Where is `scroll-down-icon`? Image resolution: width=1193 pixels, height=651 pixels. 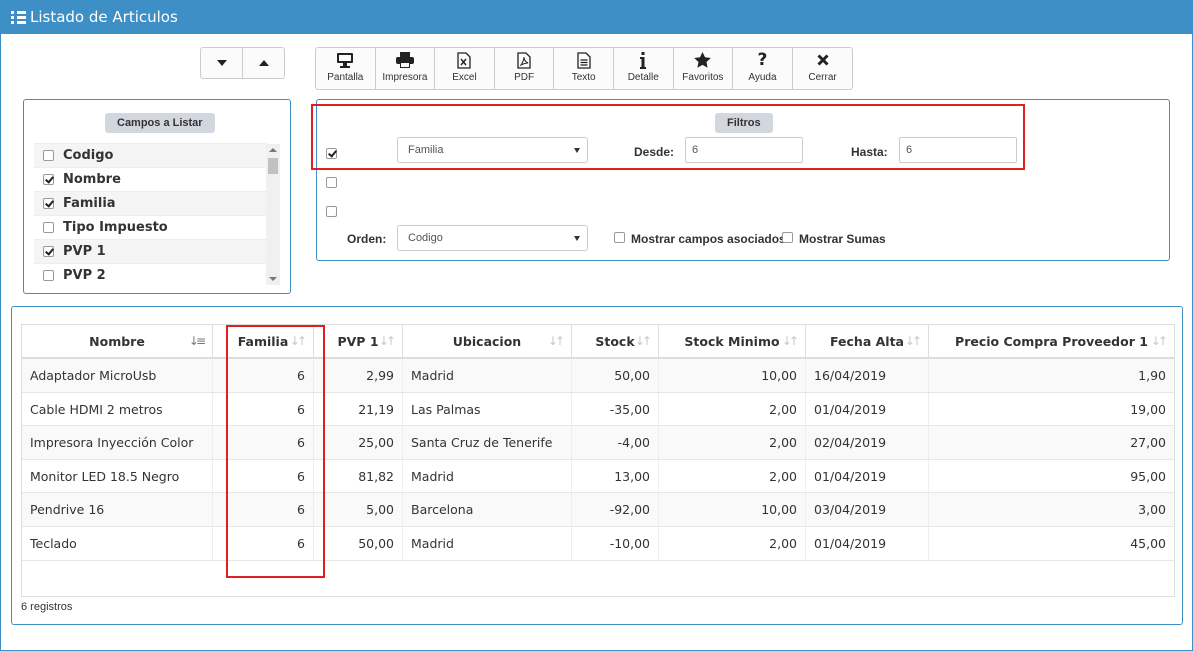 scroll-down-icon is located at coordinates (273, 279).